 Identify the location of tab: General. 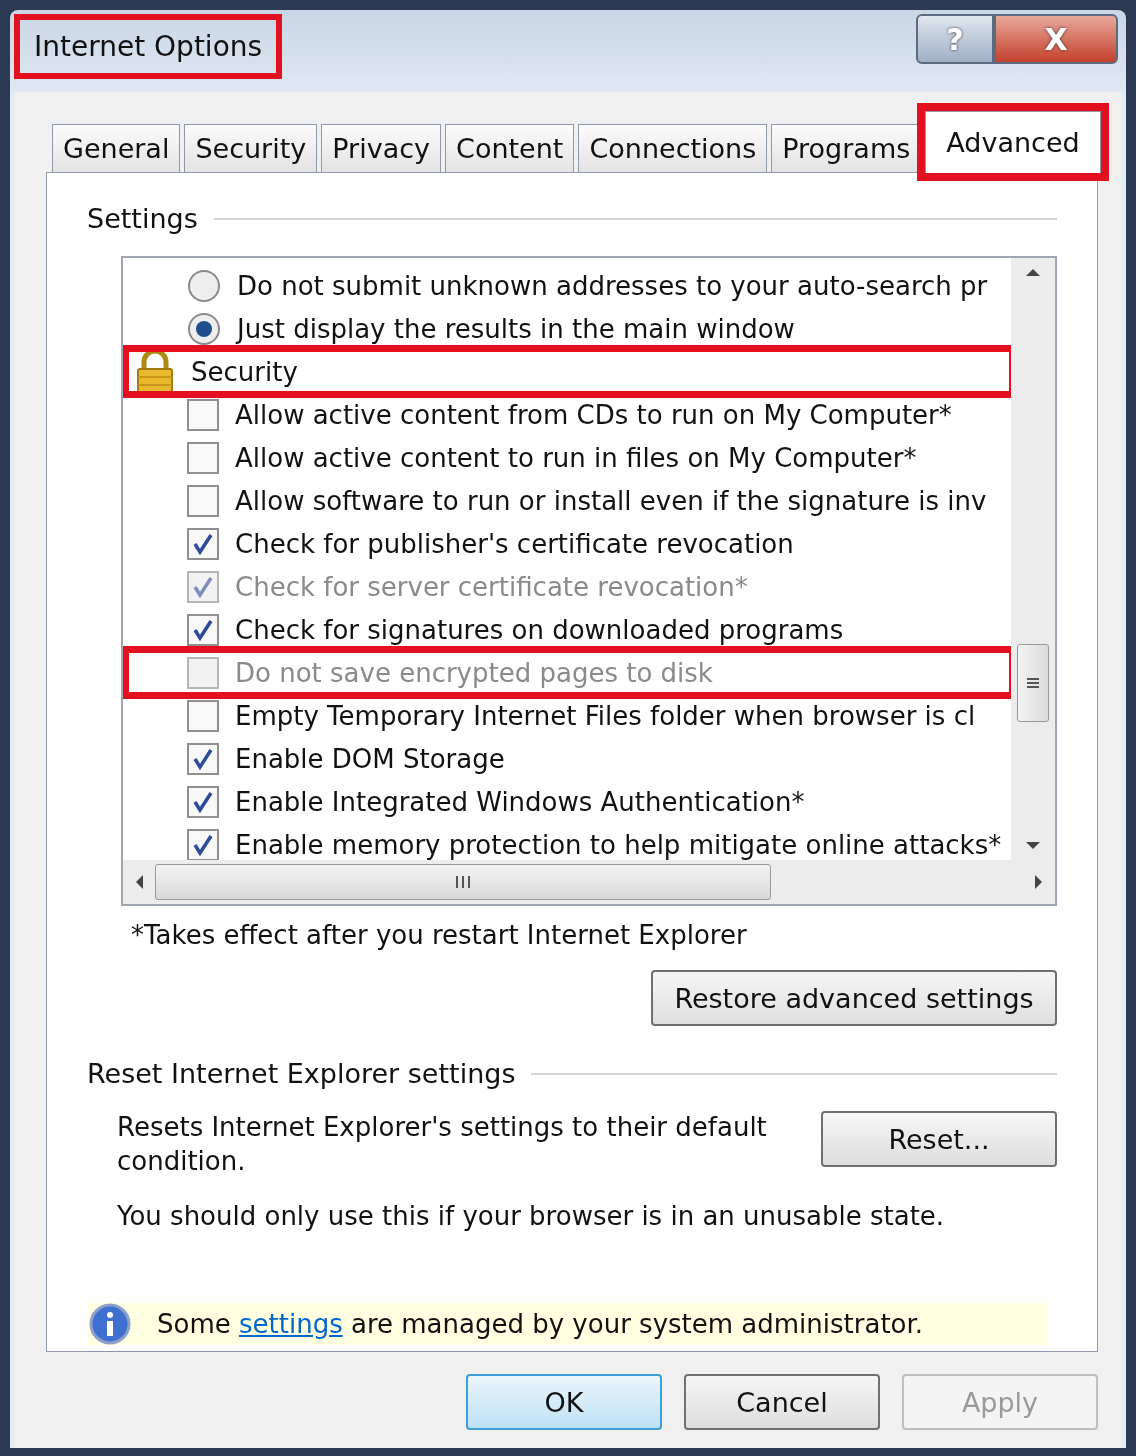
(116, 148).